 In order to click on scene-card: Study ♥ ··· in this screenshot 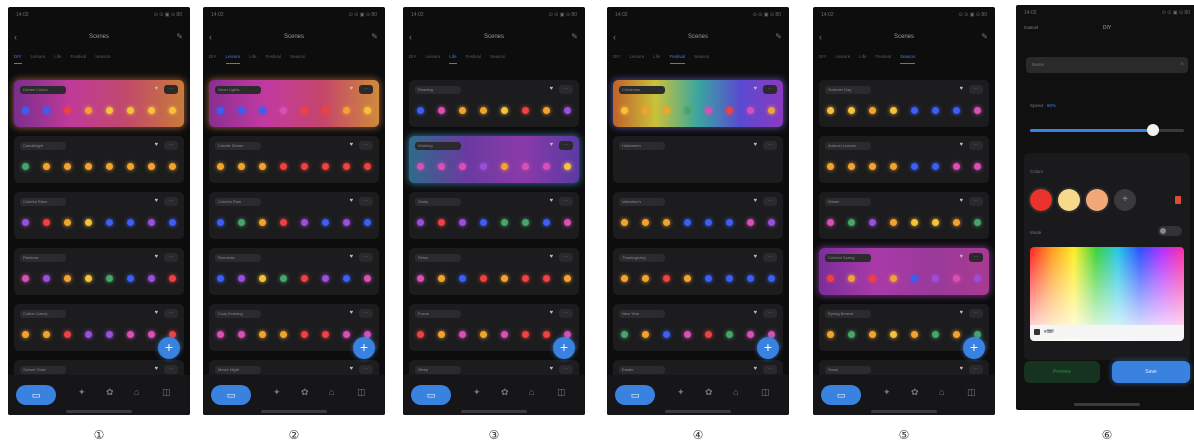, I will do `click(494, 215)`.